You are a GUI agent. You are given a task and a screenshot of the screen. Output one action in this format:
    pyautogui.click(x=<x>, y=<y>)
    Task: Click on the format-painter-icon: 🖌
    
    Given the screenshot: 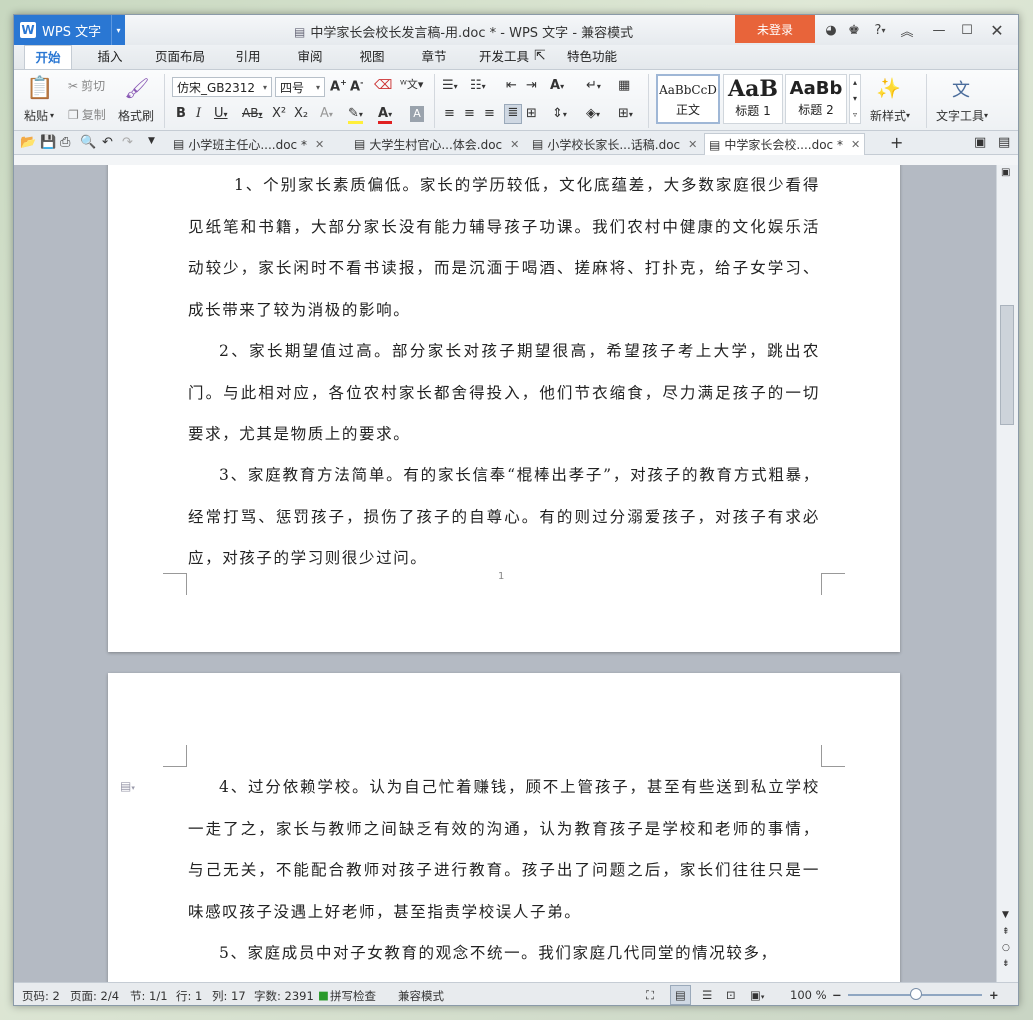 What is the action you would take?
    pyautogui.click(x=137, y=88)
    